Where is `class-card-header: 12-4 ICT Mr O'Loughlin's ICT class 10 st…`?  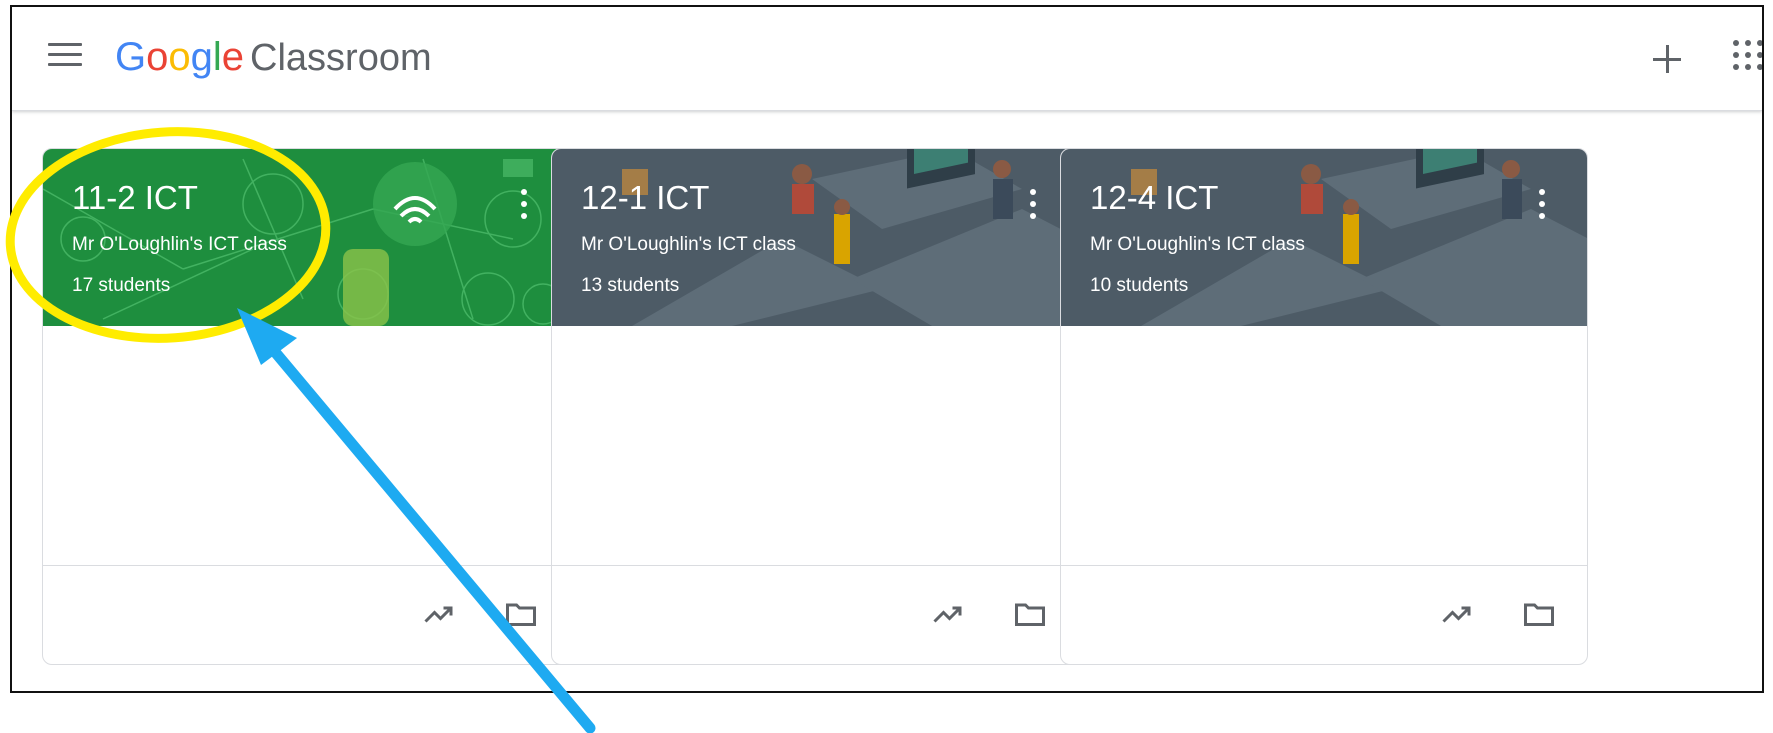 class-card-header: 12-4 ICT Mr O'Loughlin's ICT class 10 st… is located at coordinates (1324, 237).